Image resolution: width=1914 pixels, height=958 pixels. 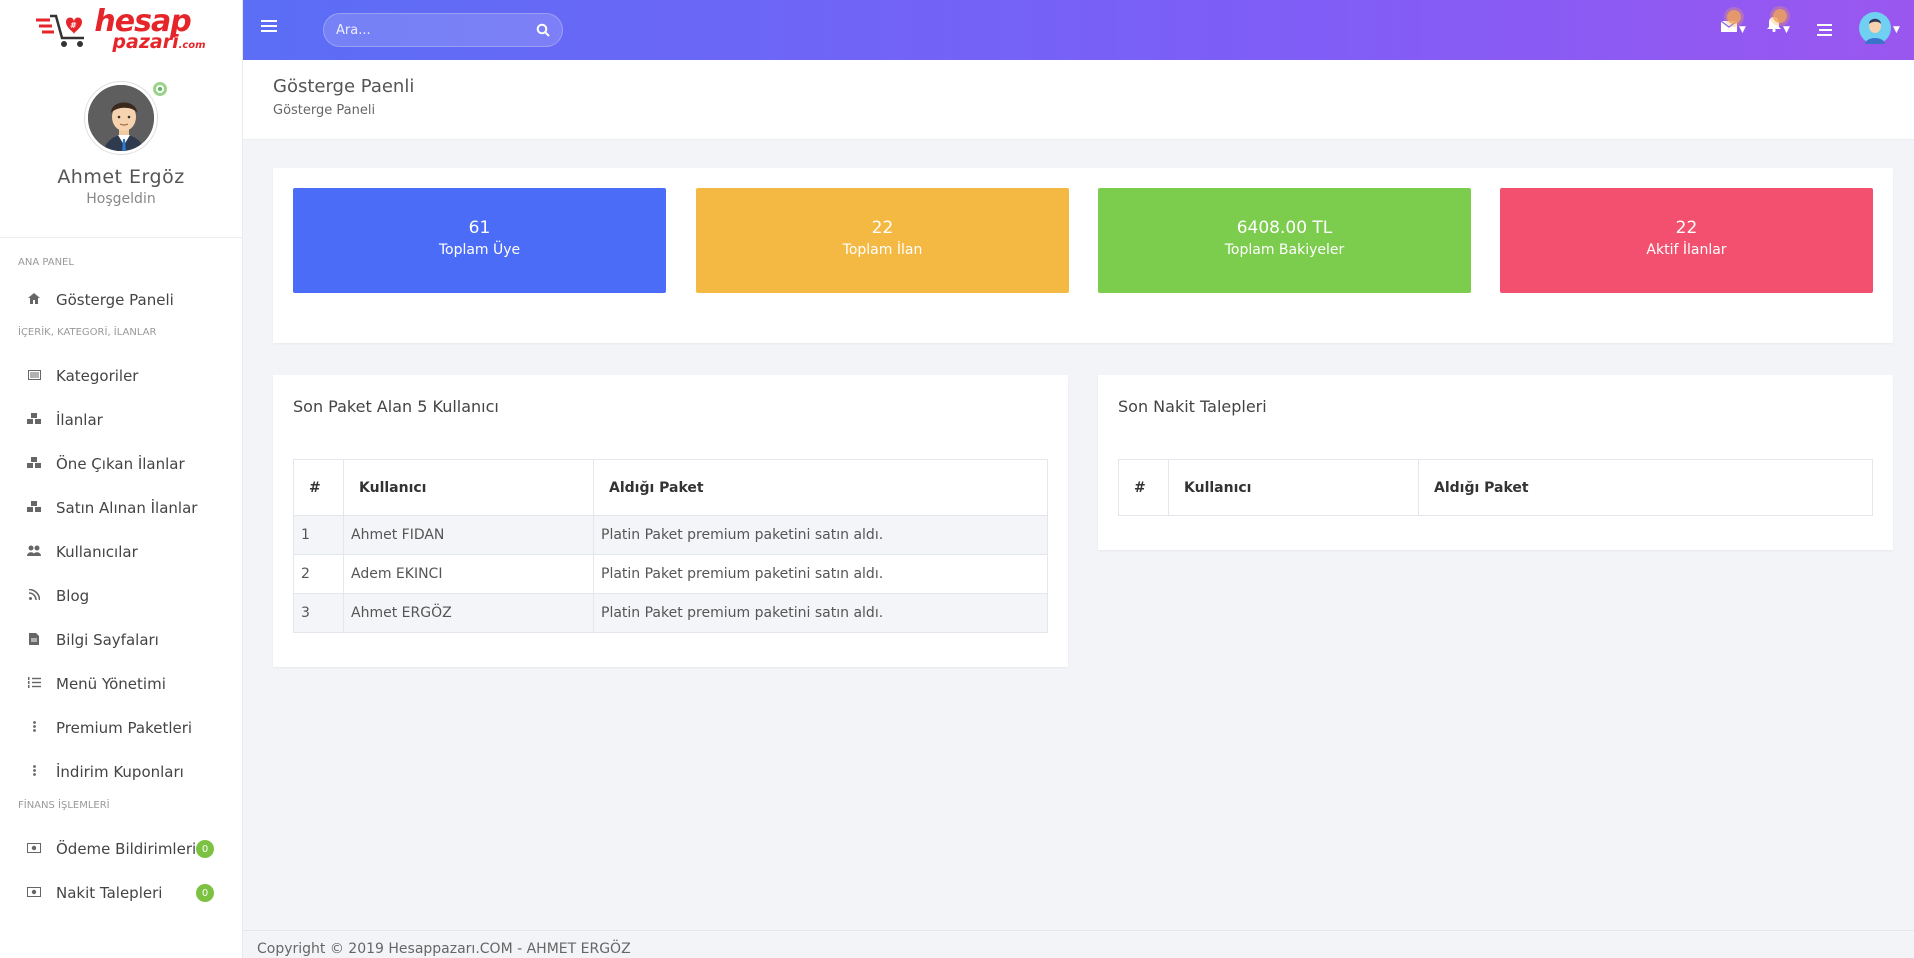 I want to click on sidebar-item-label: Kullanıcılar, so click(x=97, y=552).